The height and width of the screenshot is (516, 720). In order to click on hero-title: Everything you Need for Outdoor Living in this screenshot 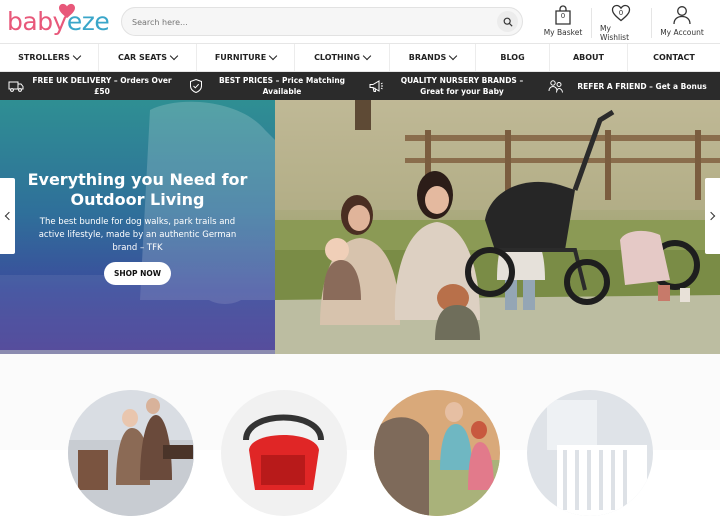, I will do `click(137, 189)`.